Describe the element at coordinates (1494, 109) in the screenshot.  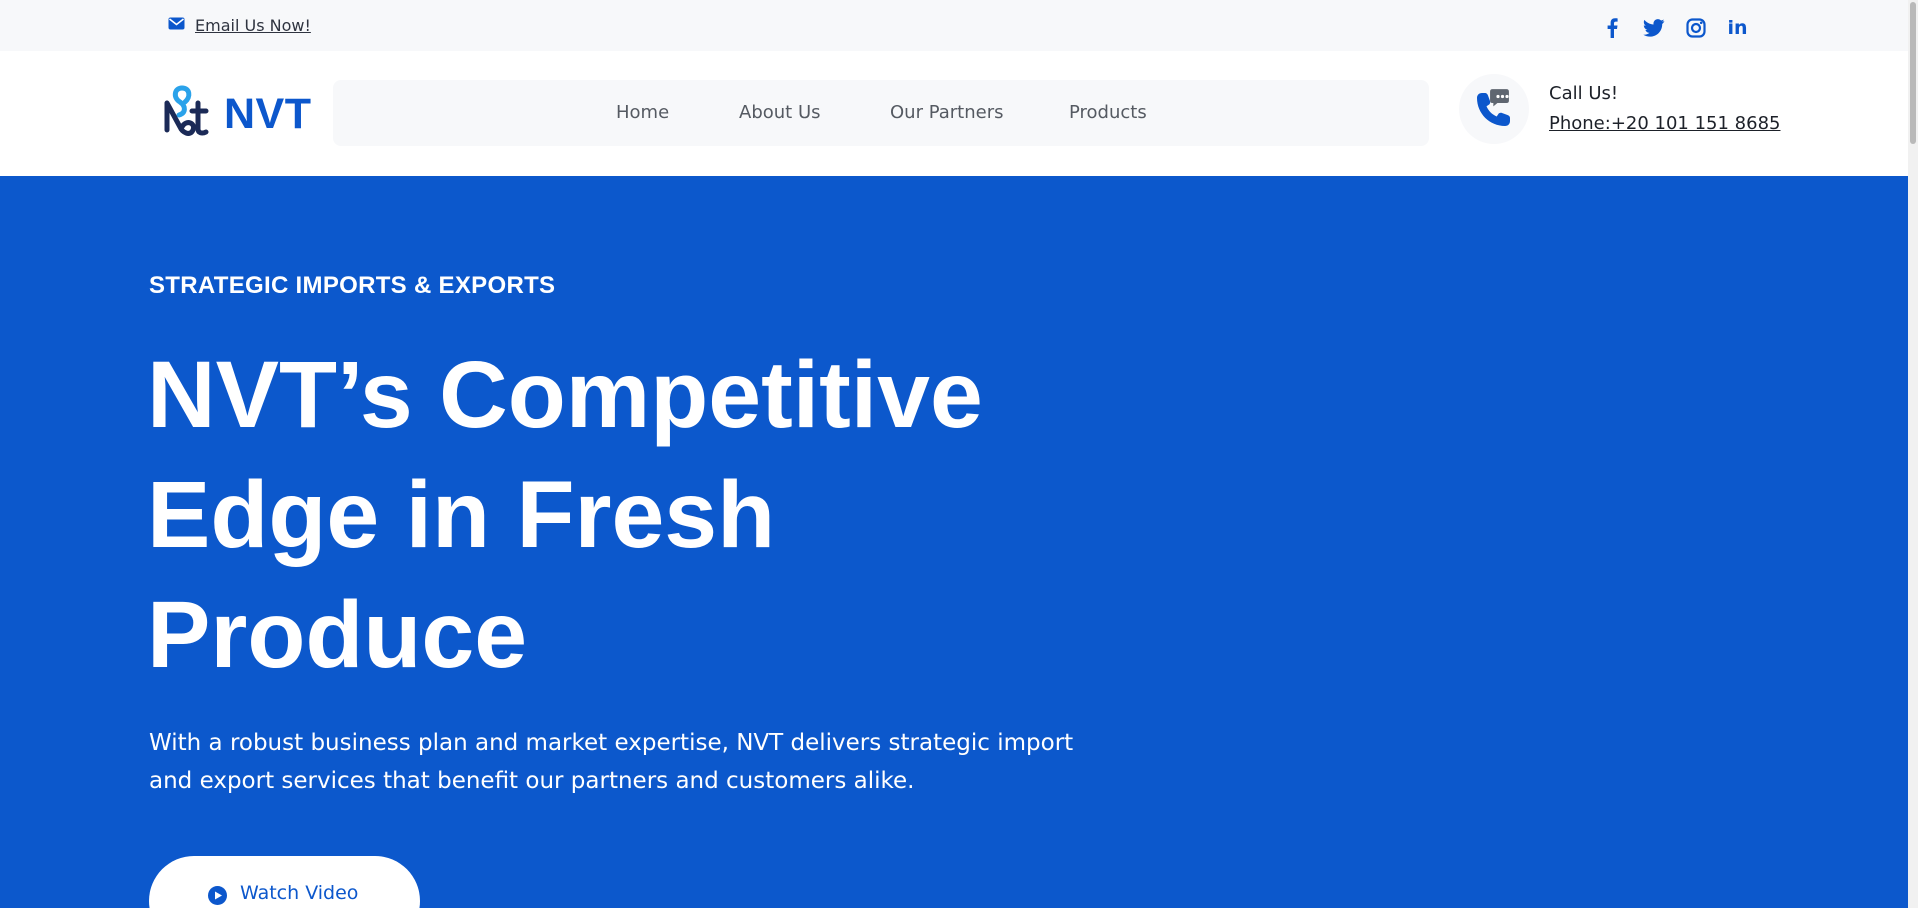
I see `call-icon` at that location.